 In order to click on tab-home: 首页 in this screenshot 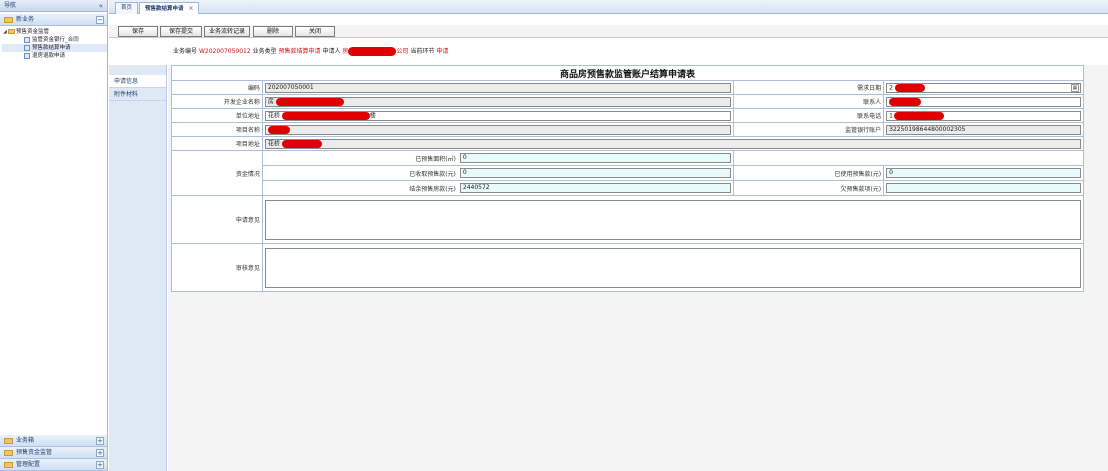, I will do `click(127, 8)`.